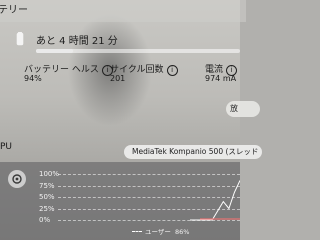 The height and width of the screenshot is (240, 320). I want to click on legend-series-value: 86%, so click(182, 232).